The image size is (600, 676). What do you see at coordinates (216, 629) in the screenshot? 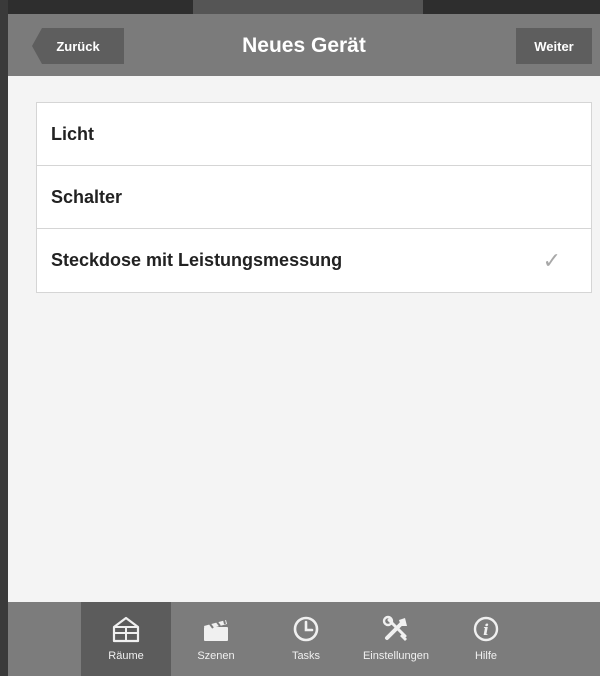
I see `clapperboard-icon` at bounding box center [216, 629].